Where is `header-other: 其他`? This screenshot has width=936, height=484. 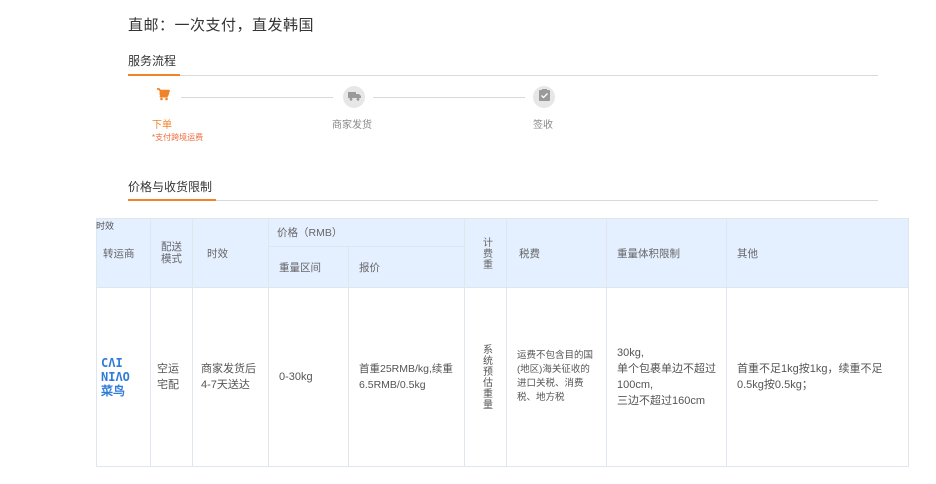 header-other: 其他 is located at coordinates (817, 253).